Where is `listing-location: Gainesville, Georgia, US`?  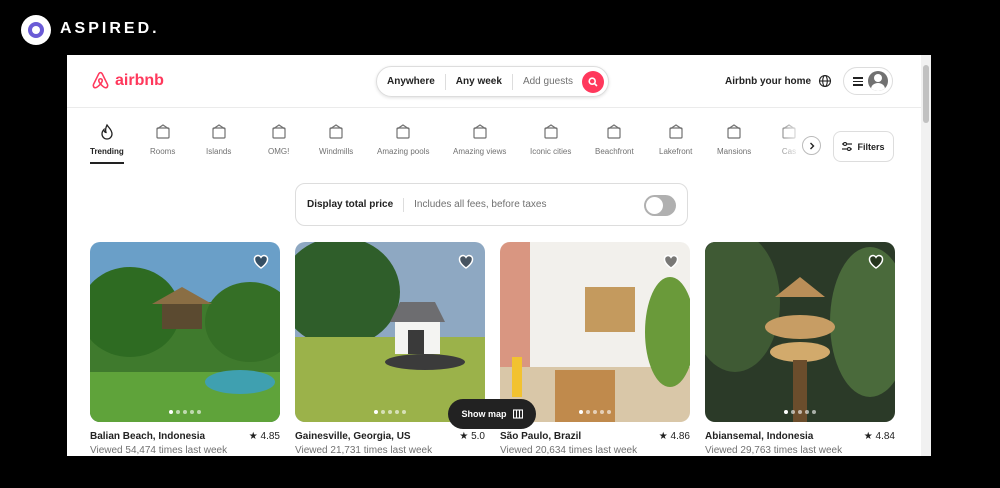
listing-location: Gainesville, Georgia, US is located at coordinates (353, 436).